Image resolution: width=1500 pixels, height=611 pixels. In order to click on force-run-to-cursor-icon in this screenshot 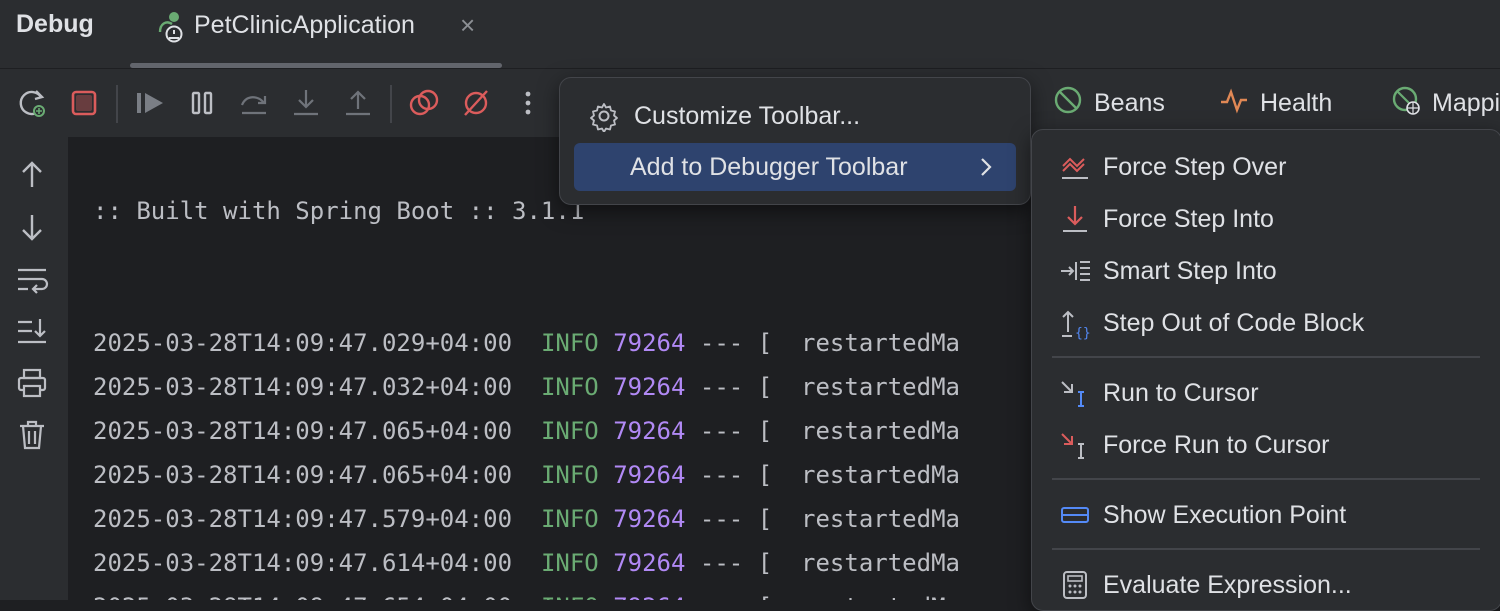, I will do `click(1075, 445)`.